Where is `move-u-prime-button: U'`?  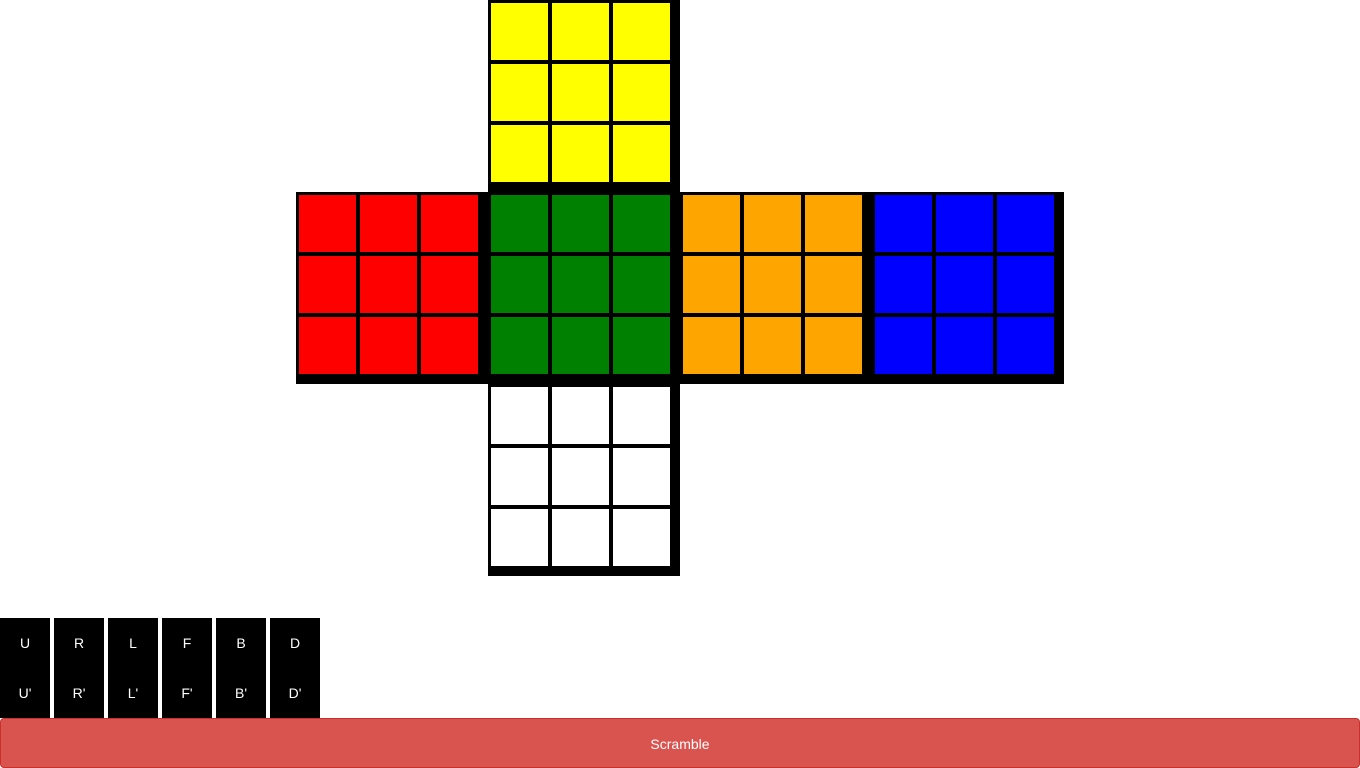
move-u-prime-button: U' is located at coordinates (25, 693).